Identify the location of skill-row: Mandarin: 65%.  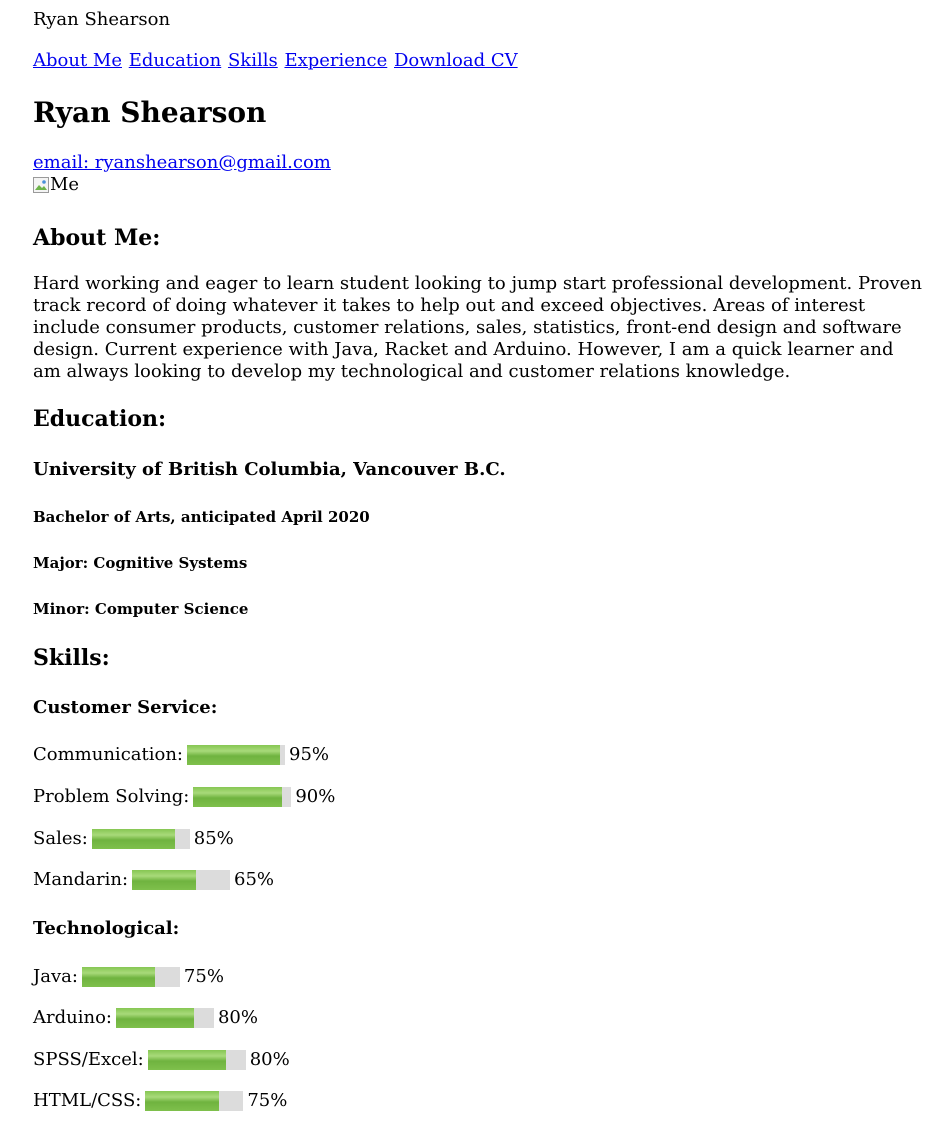
(153, 880).